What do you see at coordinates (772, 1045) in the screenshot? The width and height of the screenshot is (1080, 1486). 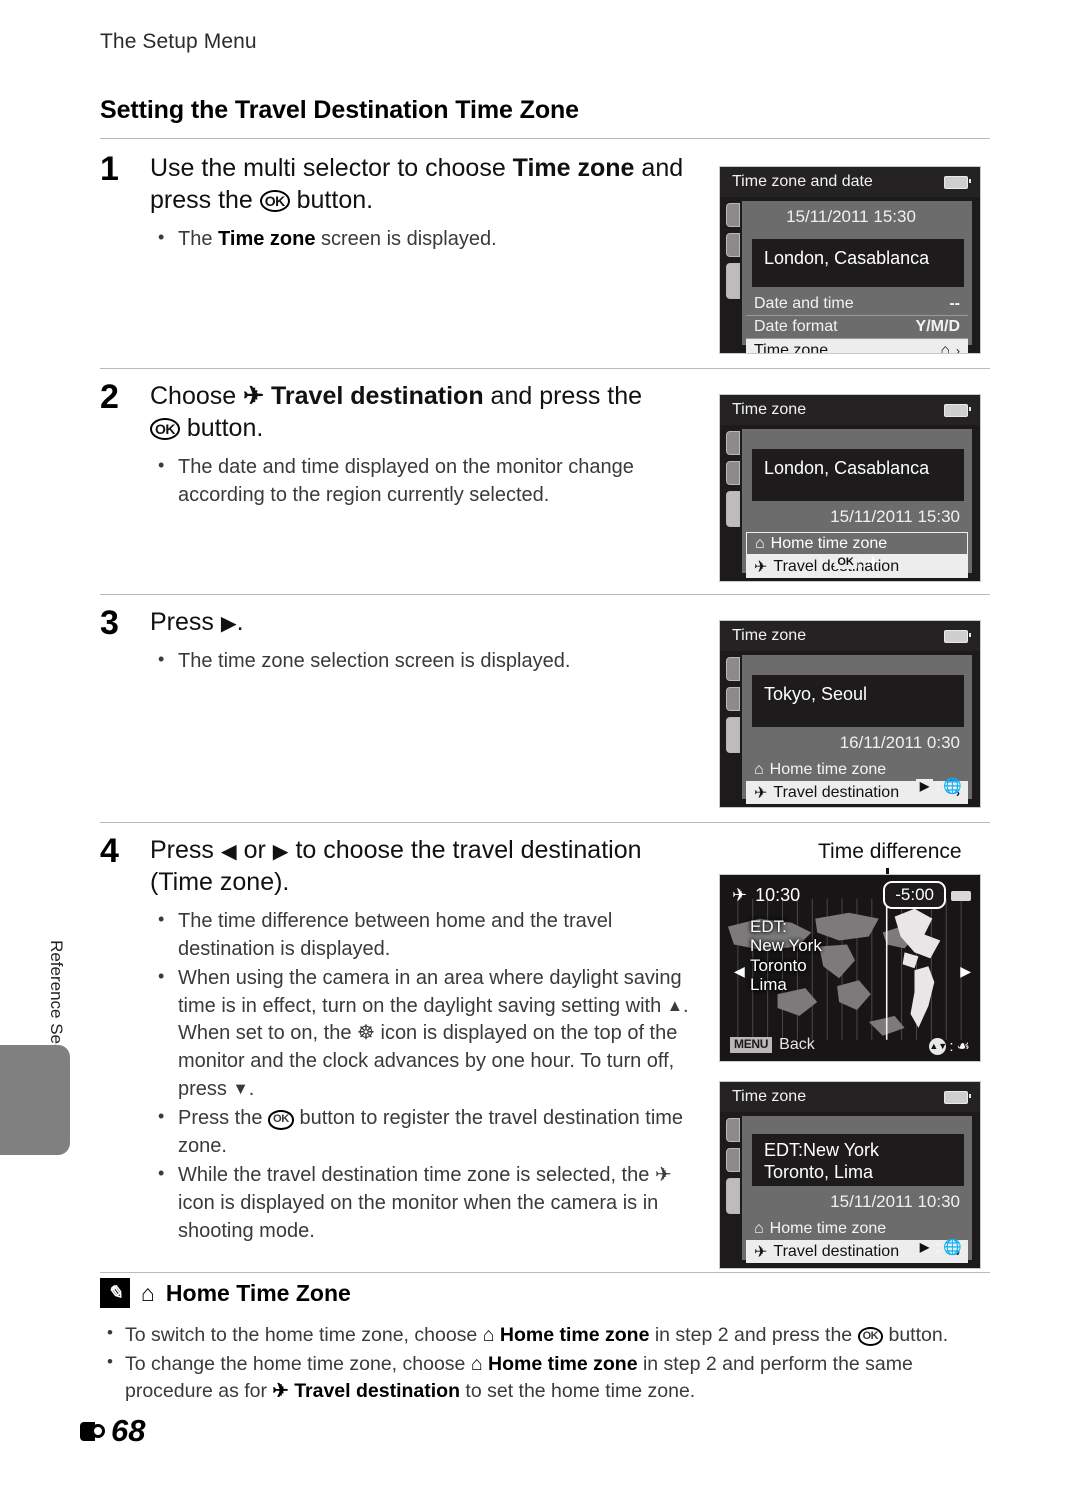 I see `menu-back-hint: MENU Back` at bounding box center [772, 1045].